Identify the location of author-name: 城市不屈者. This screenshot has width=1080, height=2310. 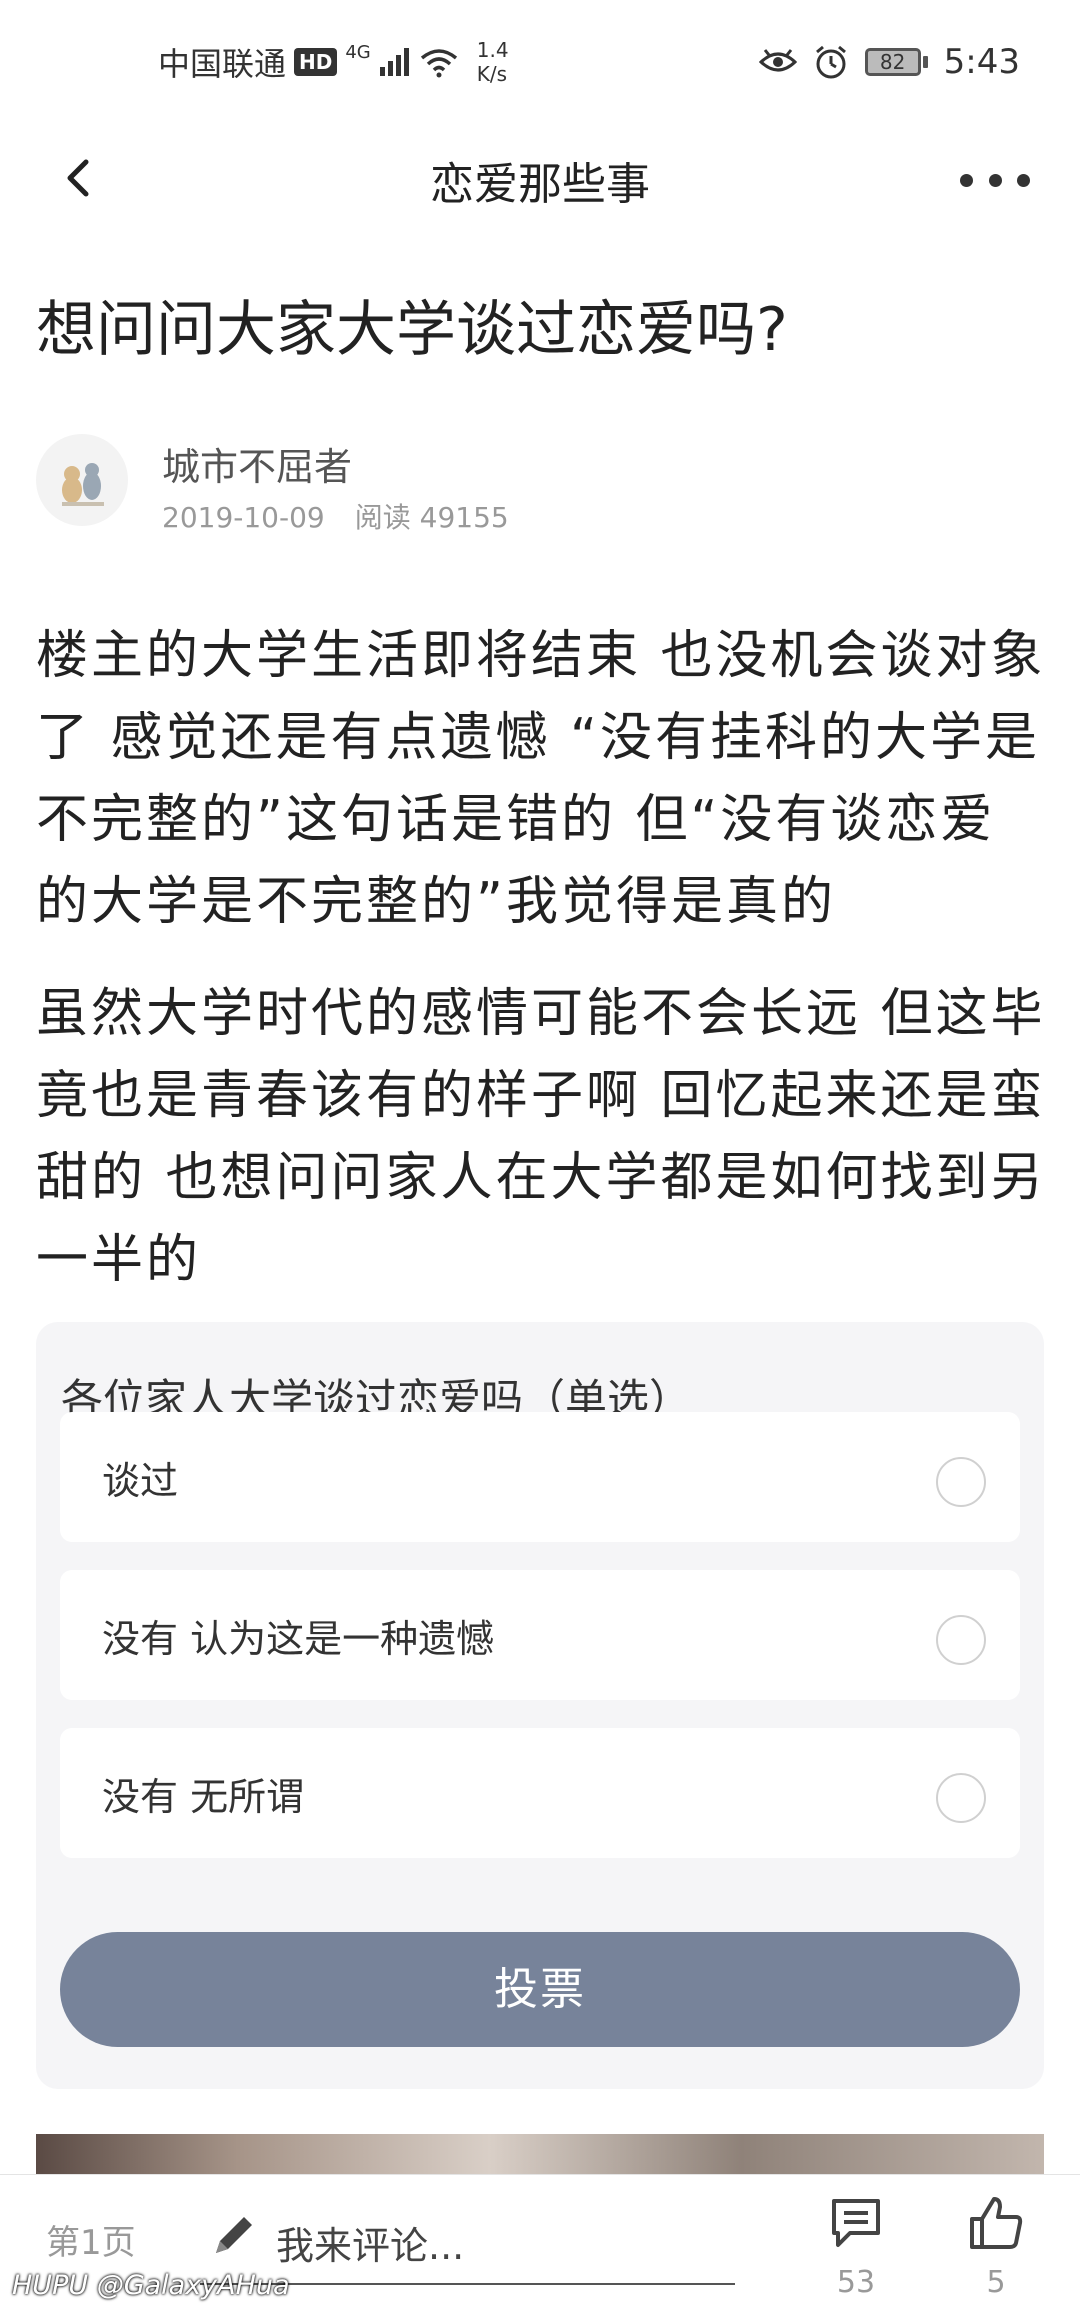
(257, 463).